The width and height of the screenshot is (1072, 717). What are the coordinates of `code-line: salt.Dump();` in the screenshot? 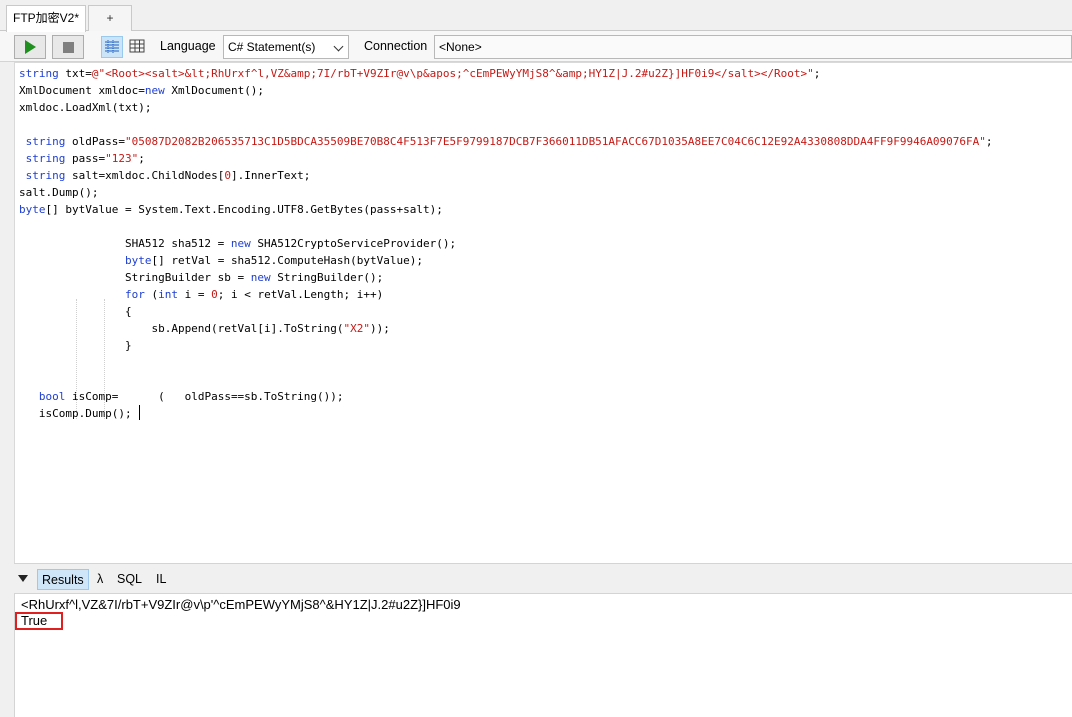 It's located at (59, 192).